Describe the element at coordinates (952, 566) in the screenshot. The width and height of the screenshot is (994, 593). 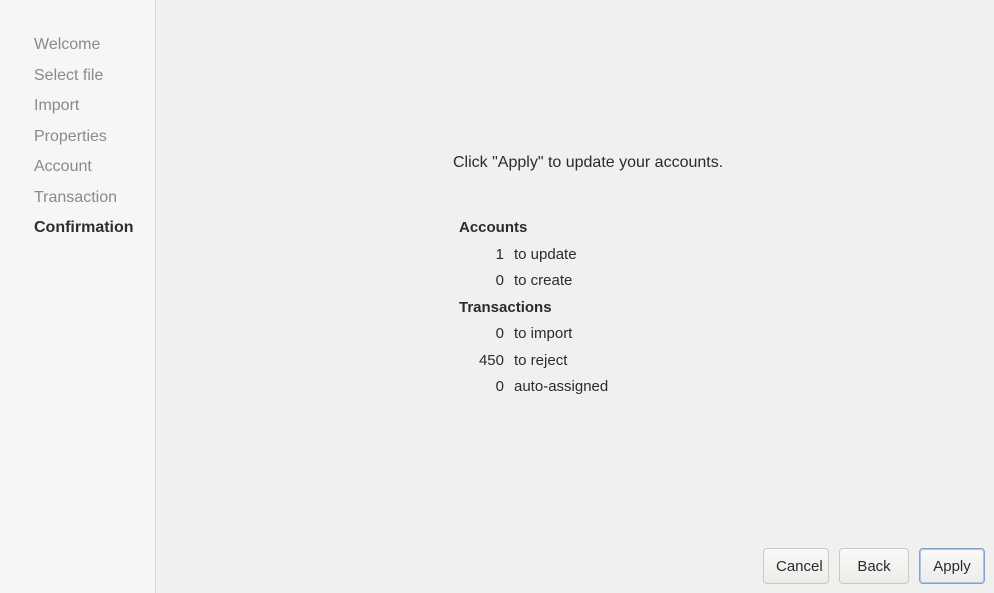
I see `apply-button: Apply` at that location.